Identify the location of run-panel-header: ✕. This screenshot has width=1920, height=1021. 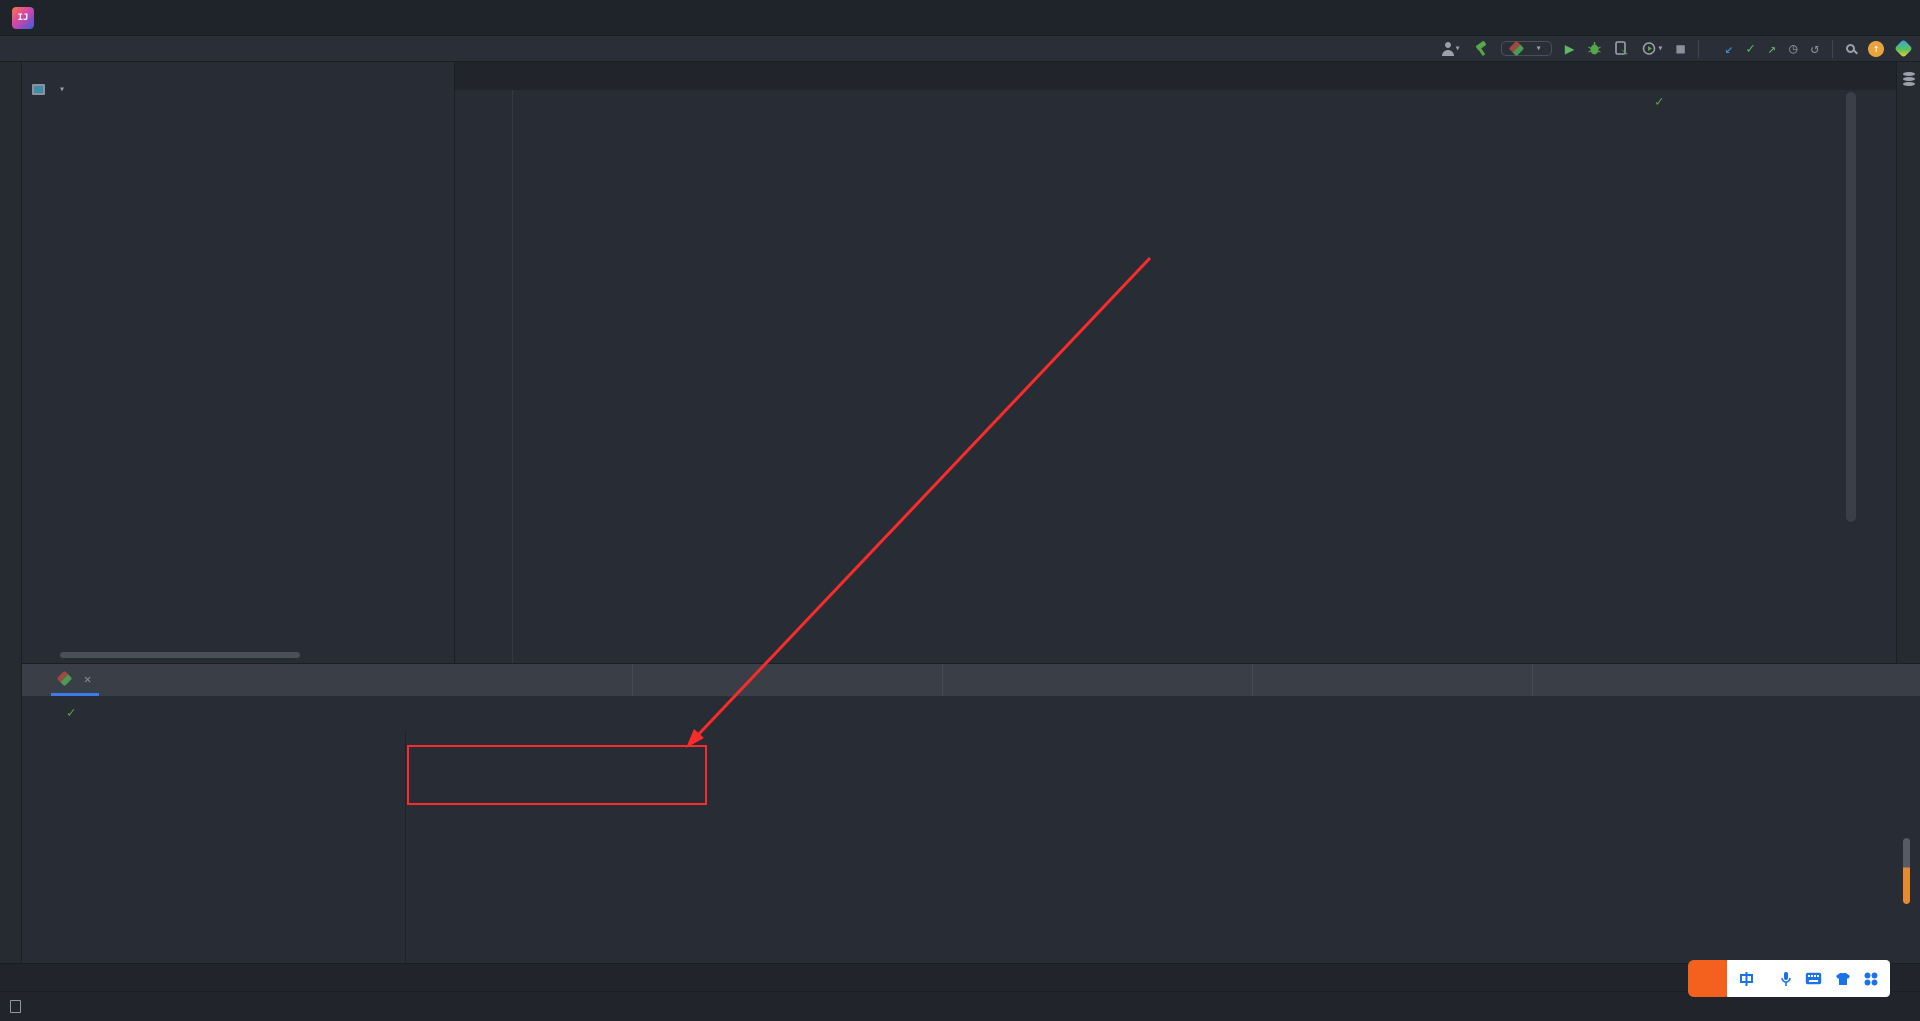
(971, 680).